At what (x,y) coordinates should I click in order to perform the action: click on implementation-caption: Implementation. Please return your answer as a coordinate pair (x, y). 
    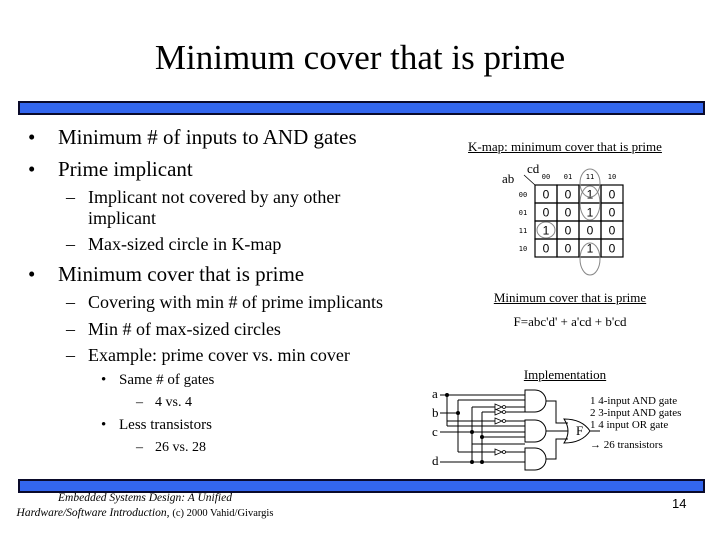
    Looking at the image, I should click on (565, 374).